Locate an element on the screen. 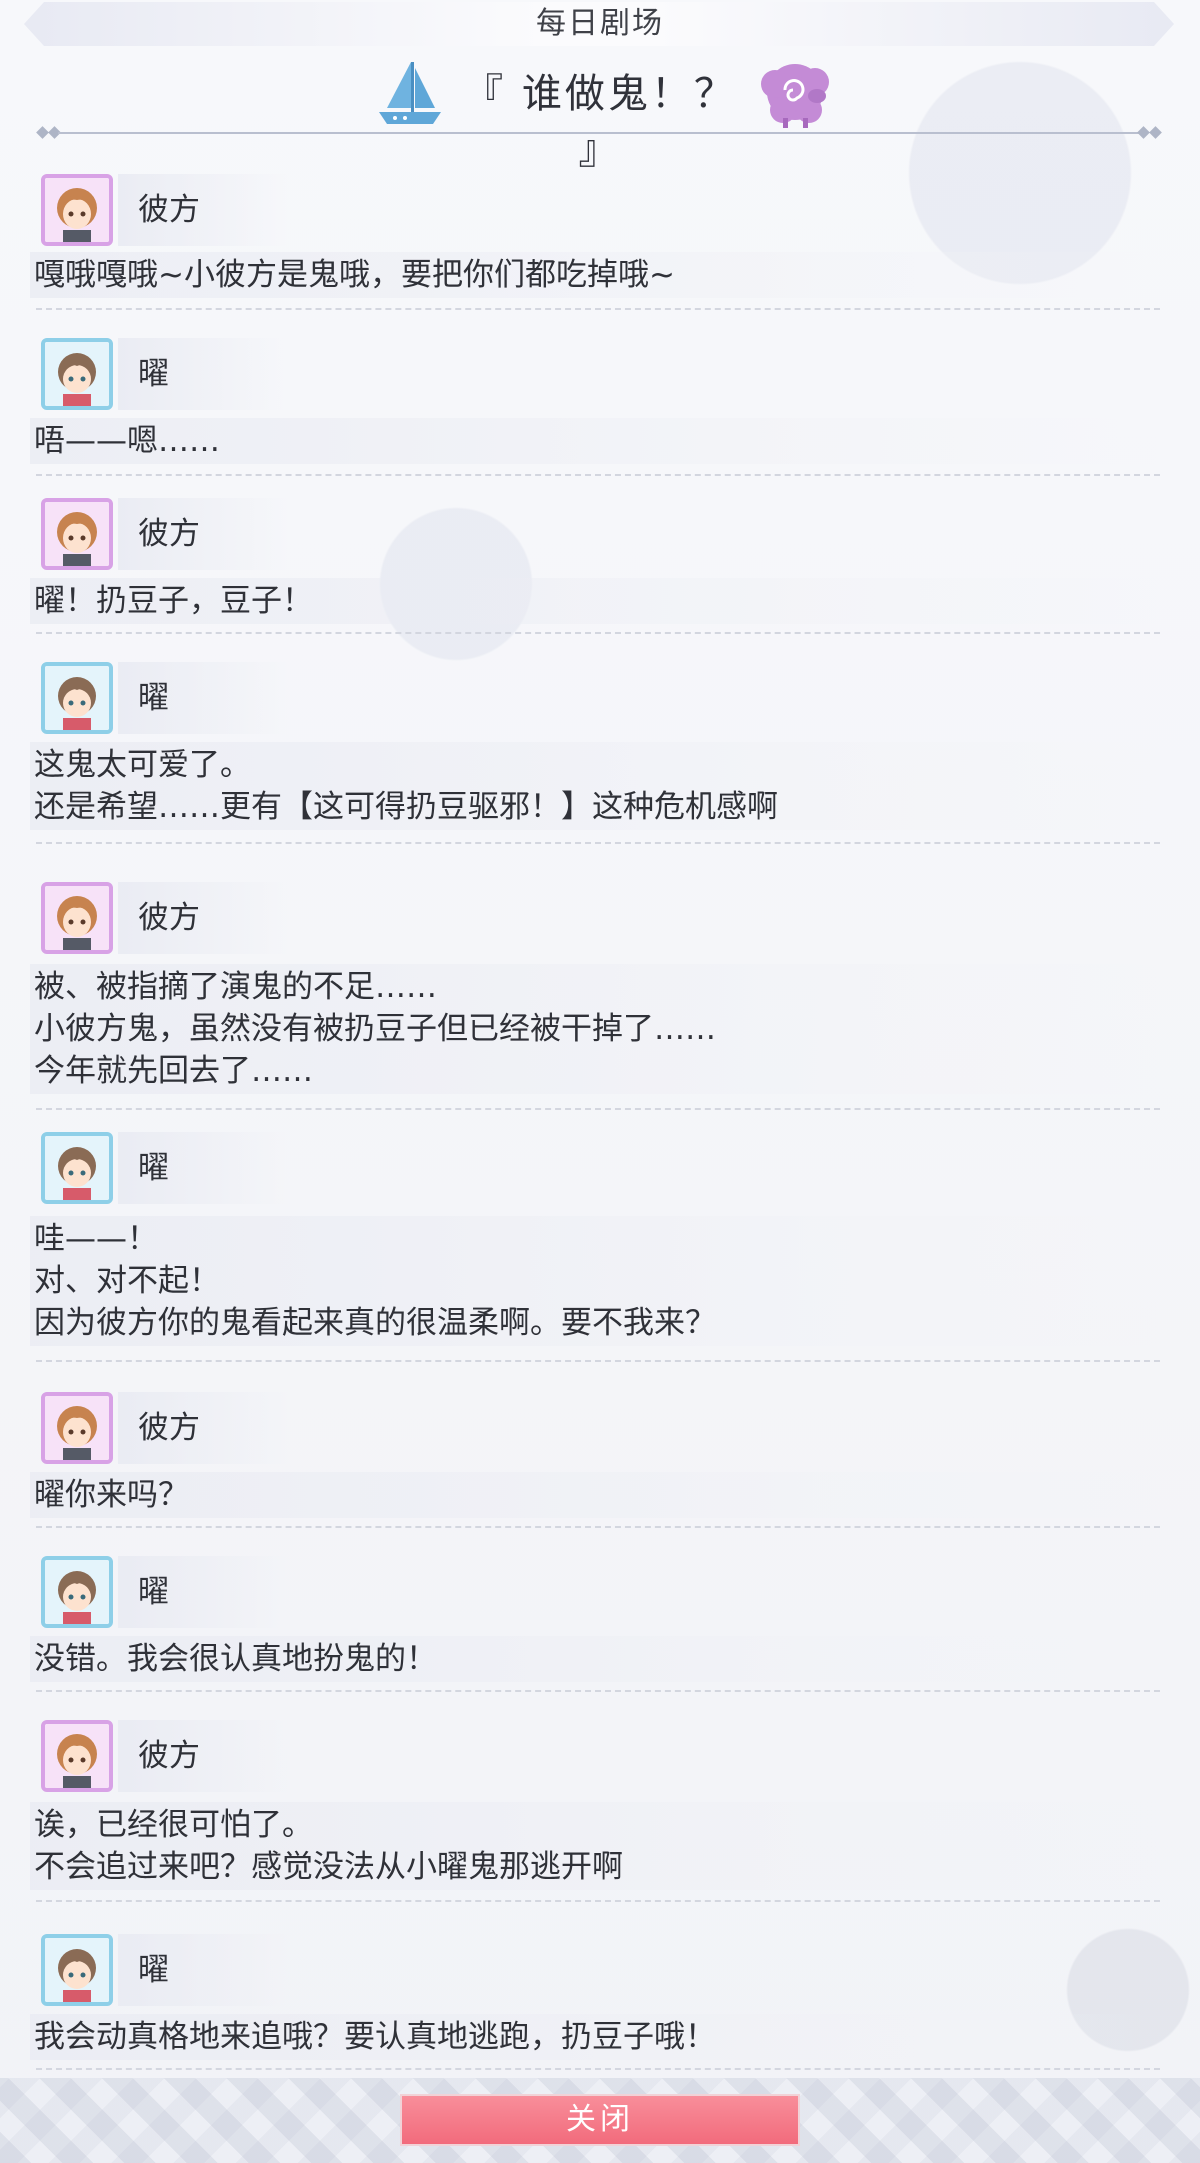  episode-title-row: 『 谁做鬼！？ 』 is located at coordinates (600, 114).